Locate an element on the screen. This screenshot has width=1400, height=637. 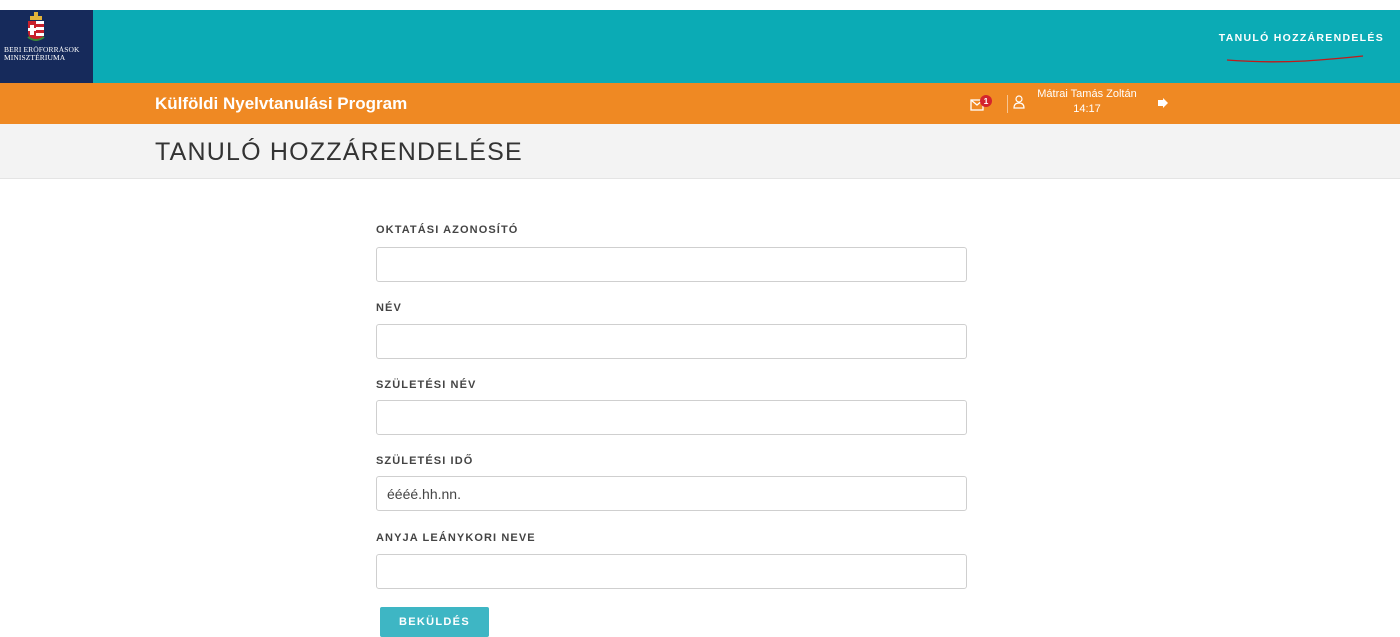
user-name: Mátrai Tamás Zoltán is located at coordinates (1087, 94).